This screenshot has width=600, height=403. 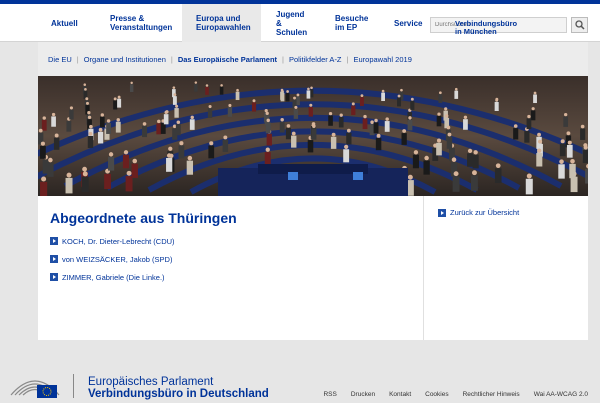 What do you see at coordinates (125, 59) in the screenshot?
I see `subnav-organe: Organe und Institutionen` at bounding box center [125, 59].